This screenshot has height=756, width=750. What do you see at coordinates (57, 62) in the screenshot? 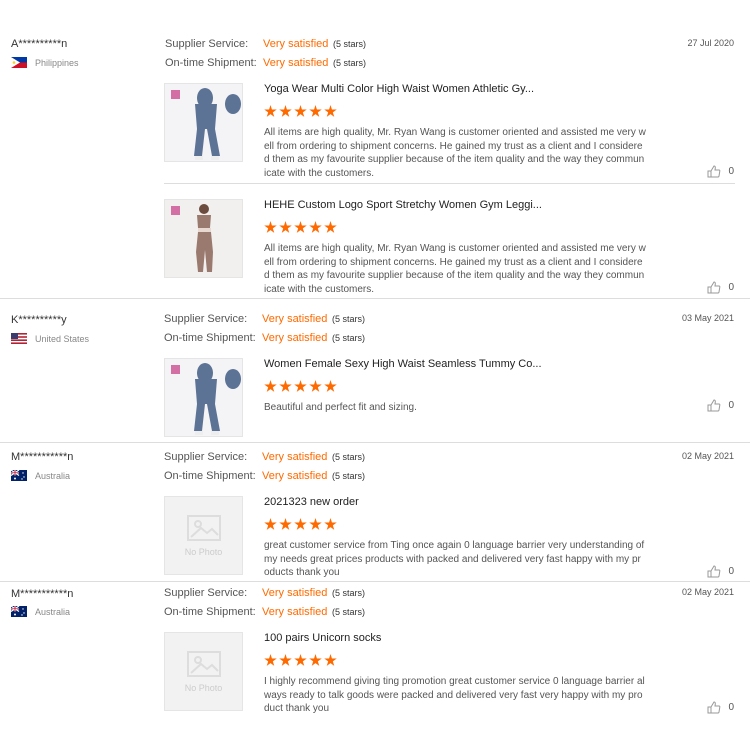
I see `country-name: Philippines` at bounding box center [57, 62].